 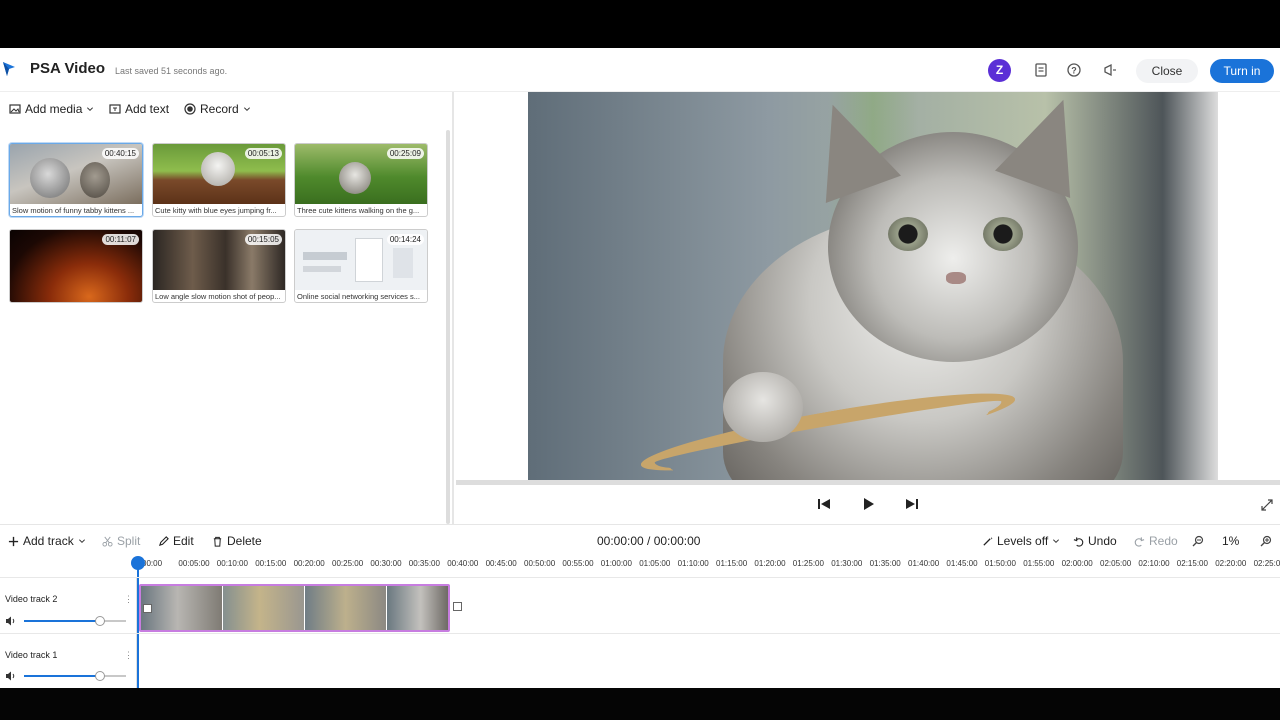 What do you see at coordinates (640, 24) in the screenshot?
I see `screen-top-border` at bounding box center [640, 24].